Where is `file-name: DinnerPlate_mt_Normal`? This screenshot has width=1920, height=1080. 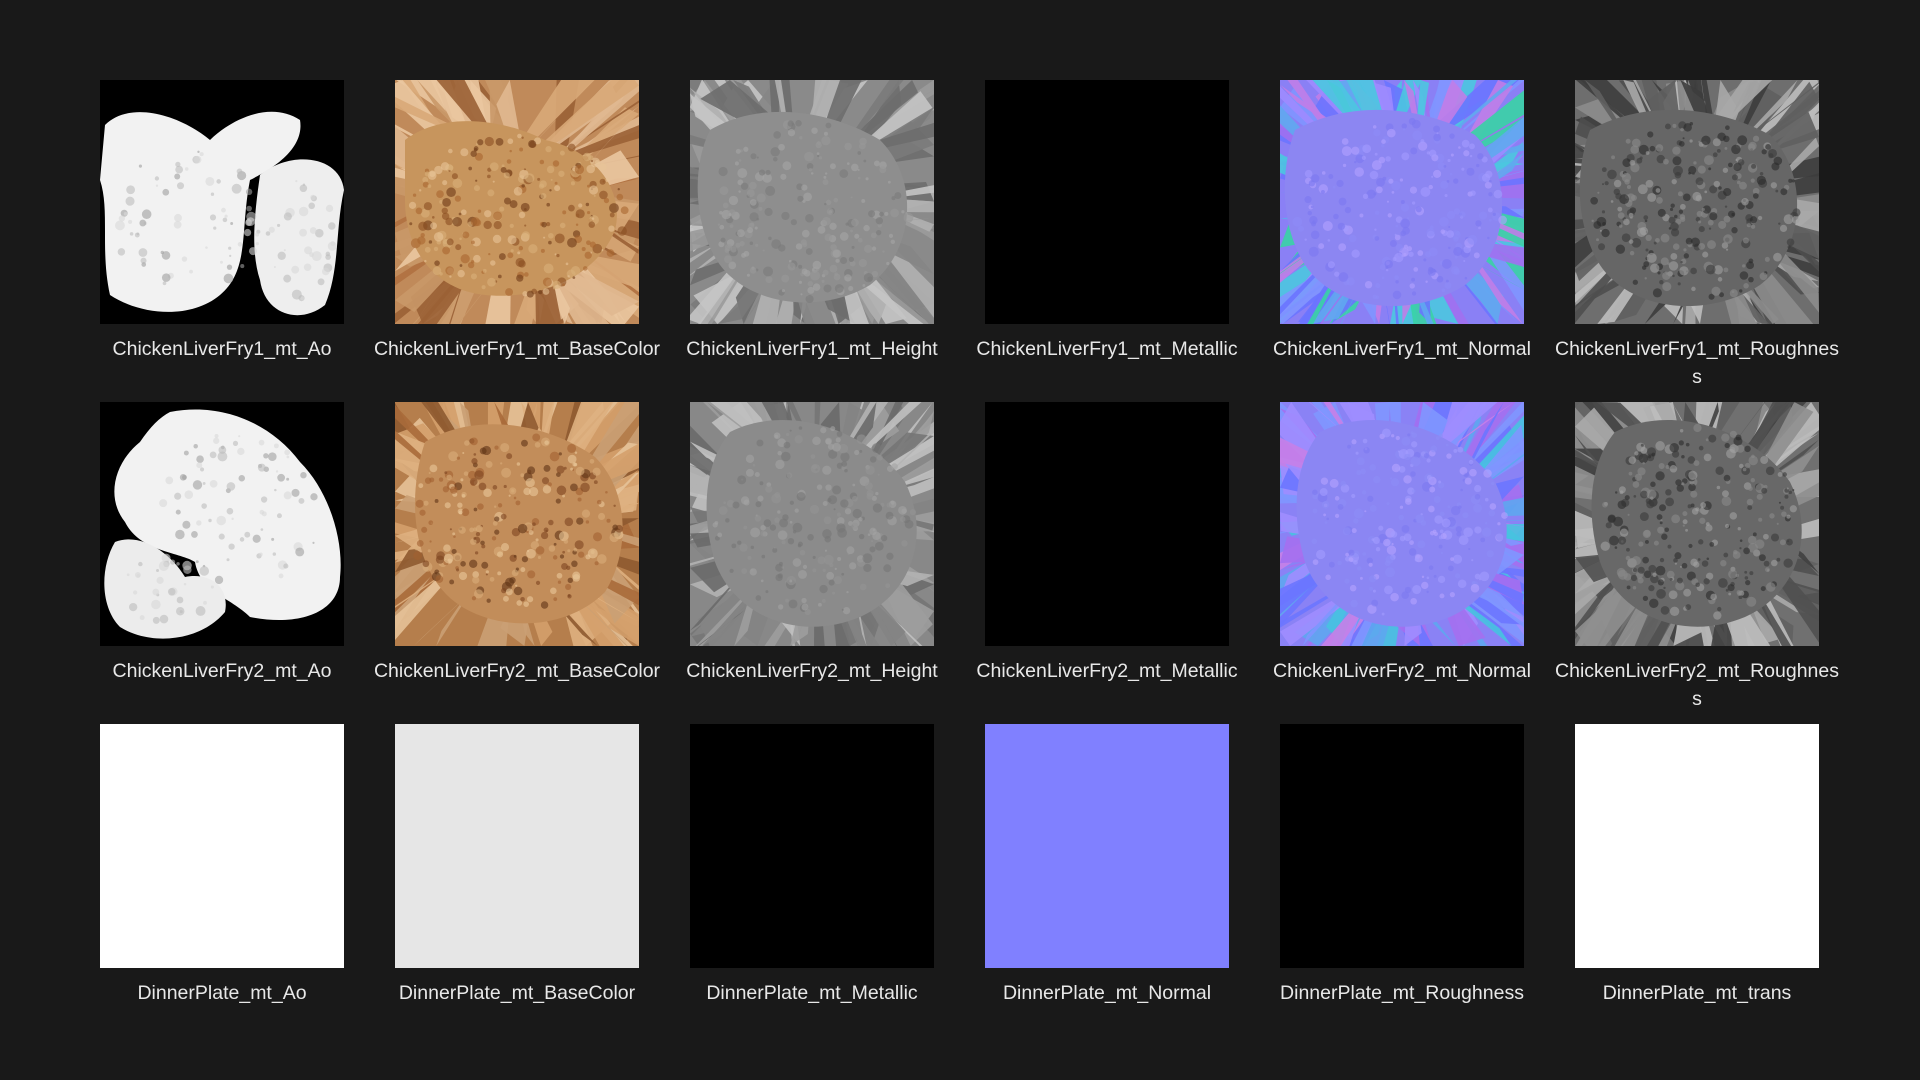
file-name: DinnerPlate_mt_Normal is located at coordinates (1107, 993).